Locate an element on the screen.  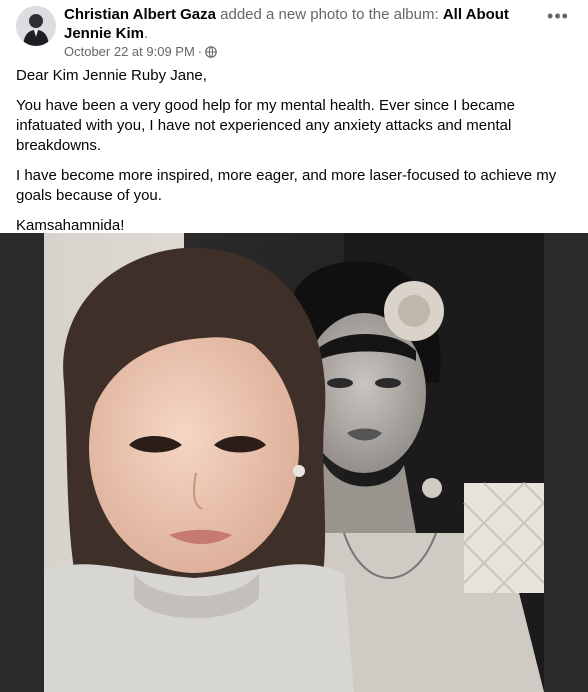
more-options-icon: ••• is located at coordinates (558, 18).